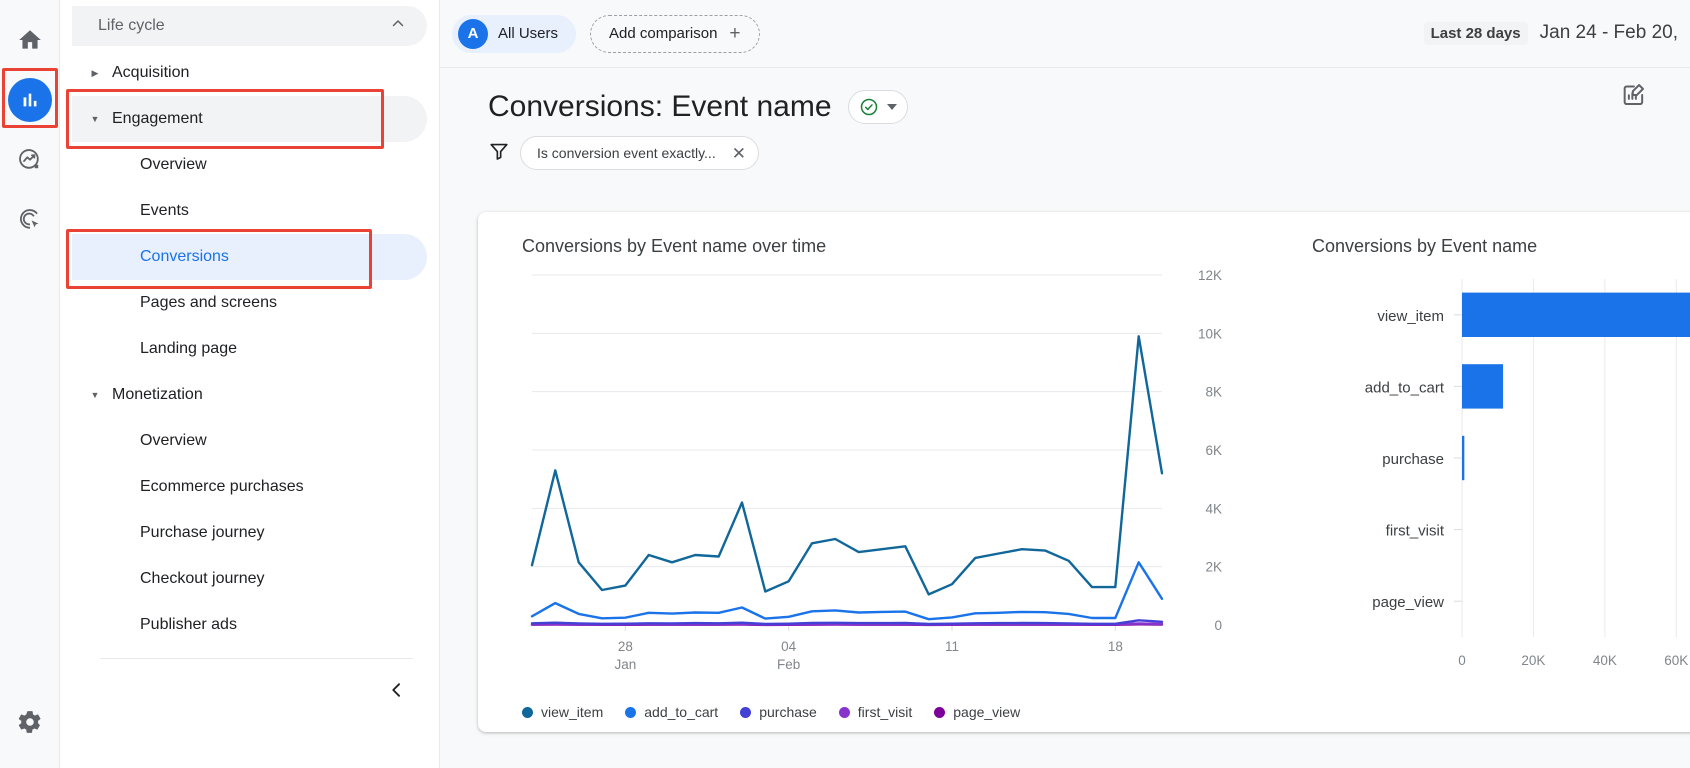 This screenshot has width=1690, height=768. What do you see at coordinates (1483, 386) in the screenshot?
I see `bar-add_to_cart` at bounding box center [1483, 386].